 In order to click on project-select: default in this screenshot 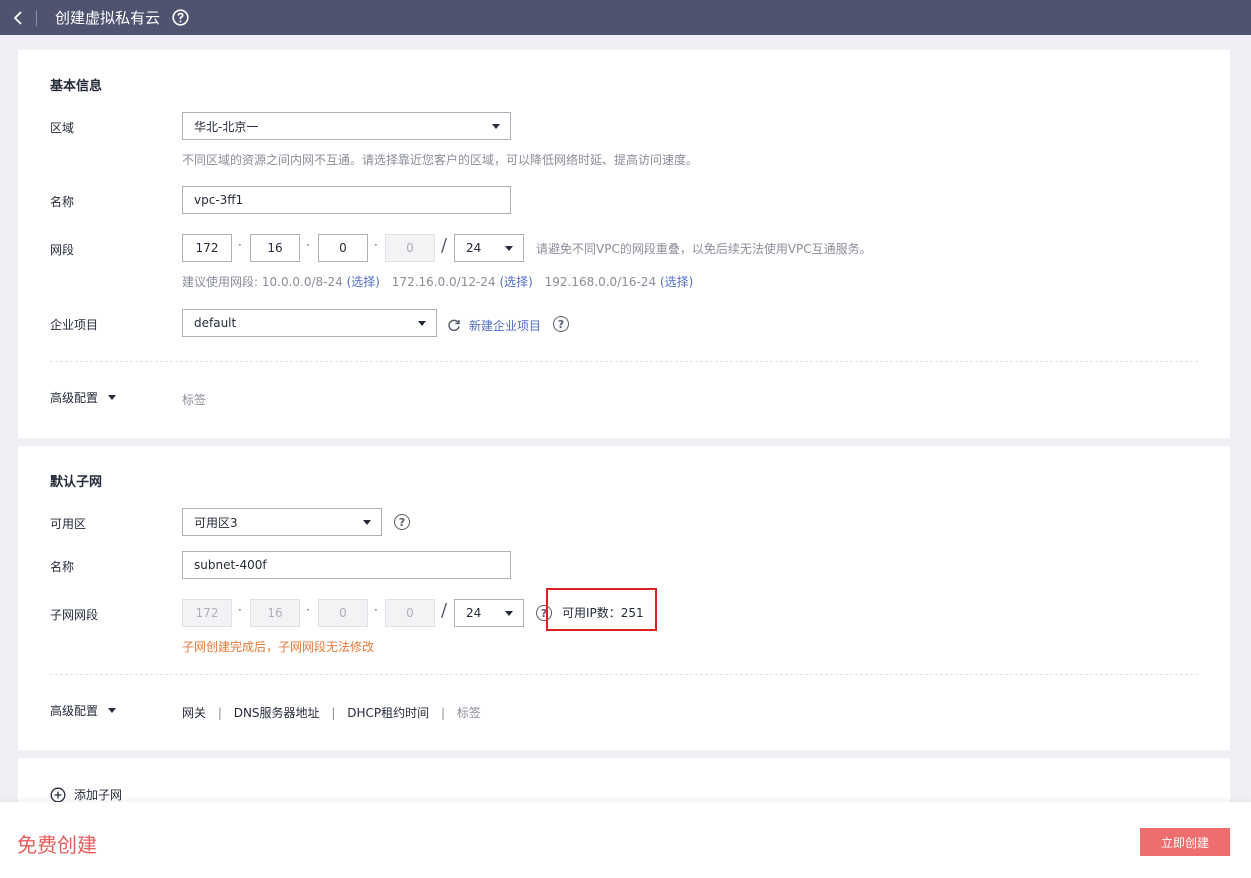, I will do `click(309, 323)`.